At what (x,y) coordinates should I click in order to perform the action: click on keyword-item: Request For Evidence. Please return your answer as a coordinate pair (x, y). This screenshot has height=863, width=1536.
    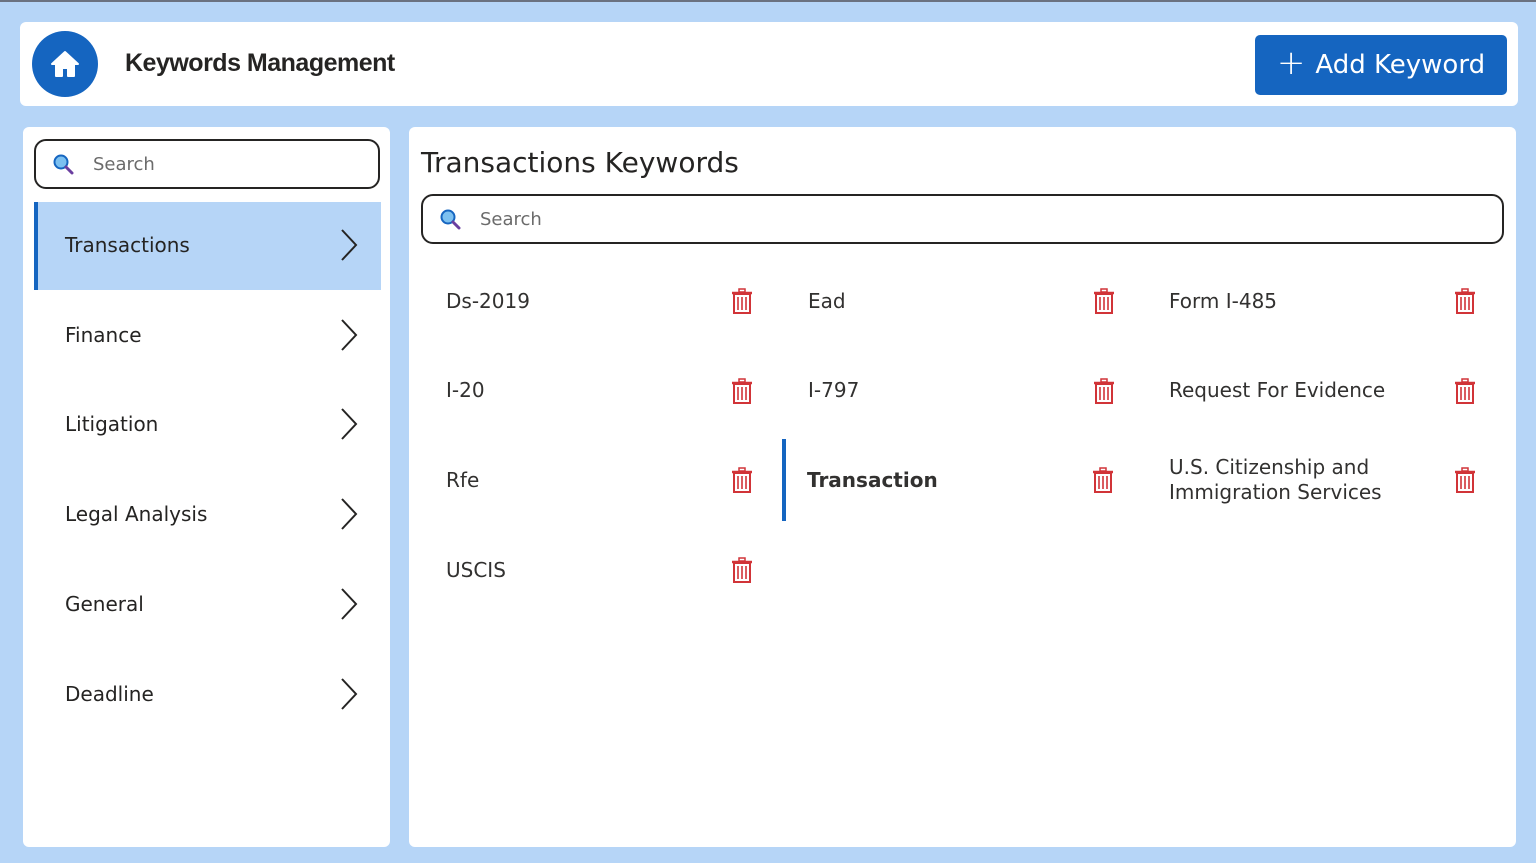
    Looking at the image, I should click on (1313, 391).